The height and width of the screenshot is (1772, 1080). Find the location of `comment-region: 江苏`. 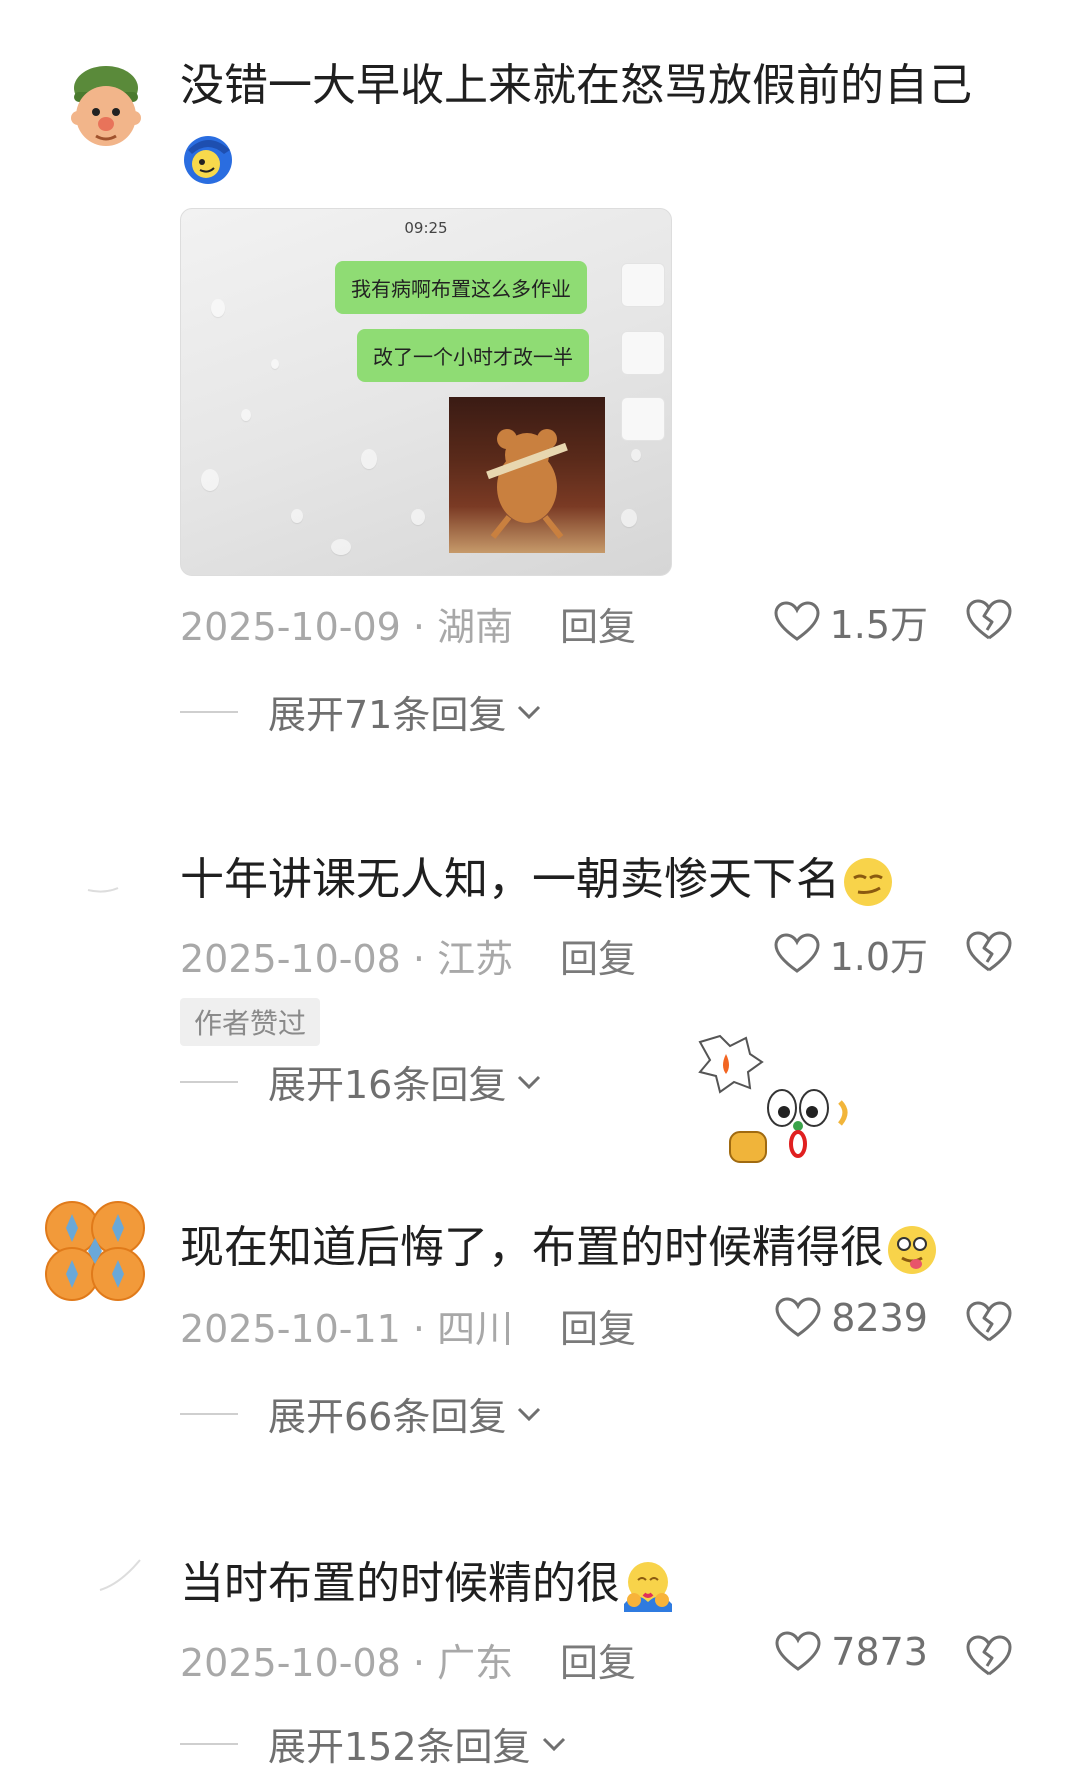

comment-region: 江苏 is located at coordinates (475, 959).